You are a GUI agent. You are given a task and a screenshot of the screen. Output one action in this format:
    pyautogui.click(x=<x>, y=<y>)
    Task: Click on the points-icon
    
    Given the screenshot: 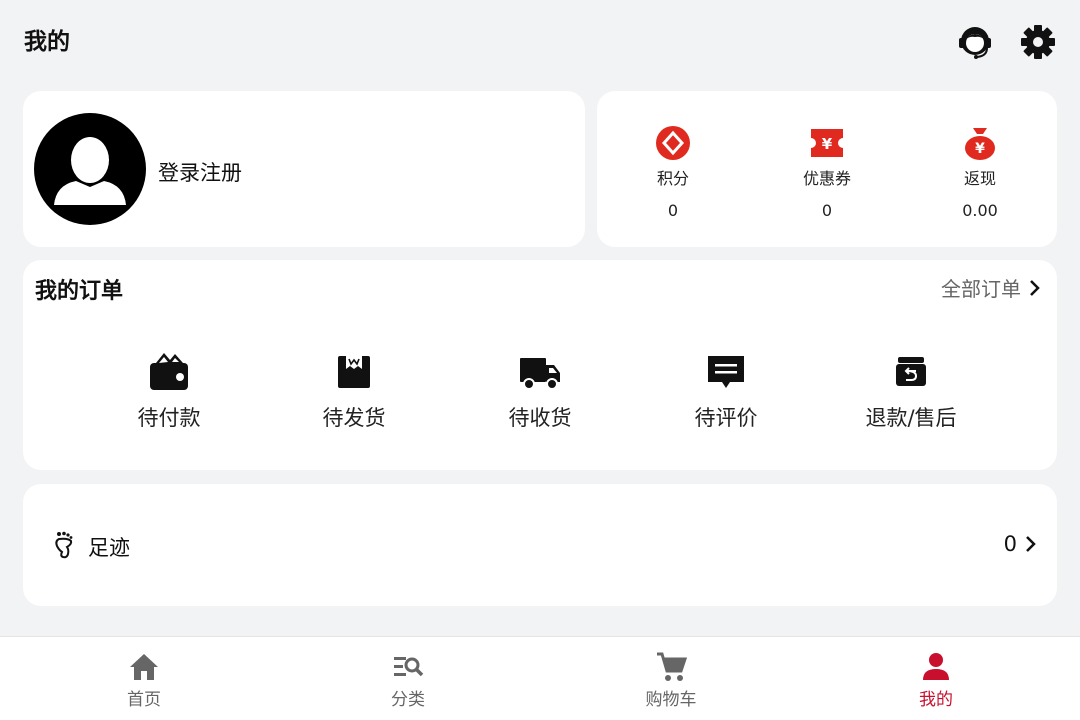 What is the action you would take?
    pyautogui.click(x=673, y=143)
    